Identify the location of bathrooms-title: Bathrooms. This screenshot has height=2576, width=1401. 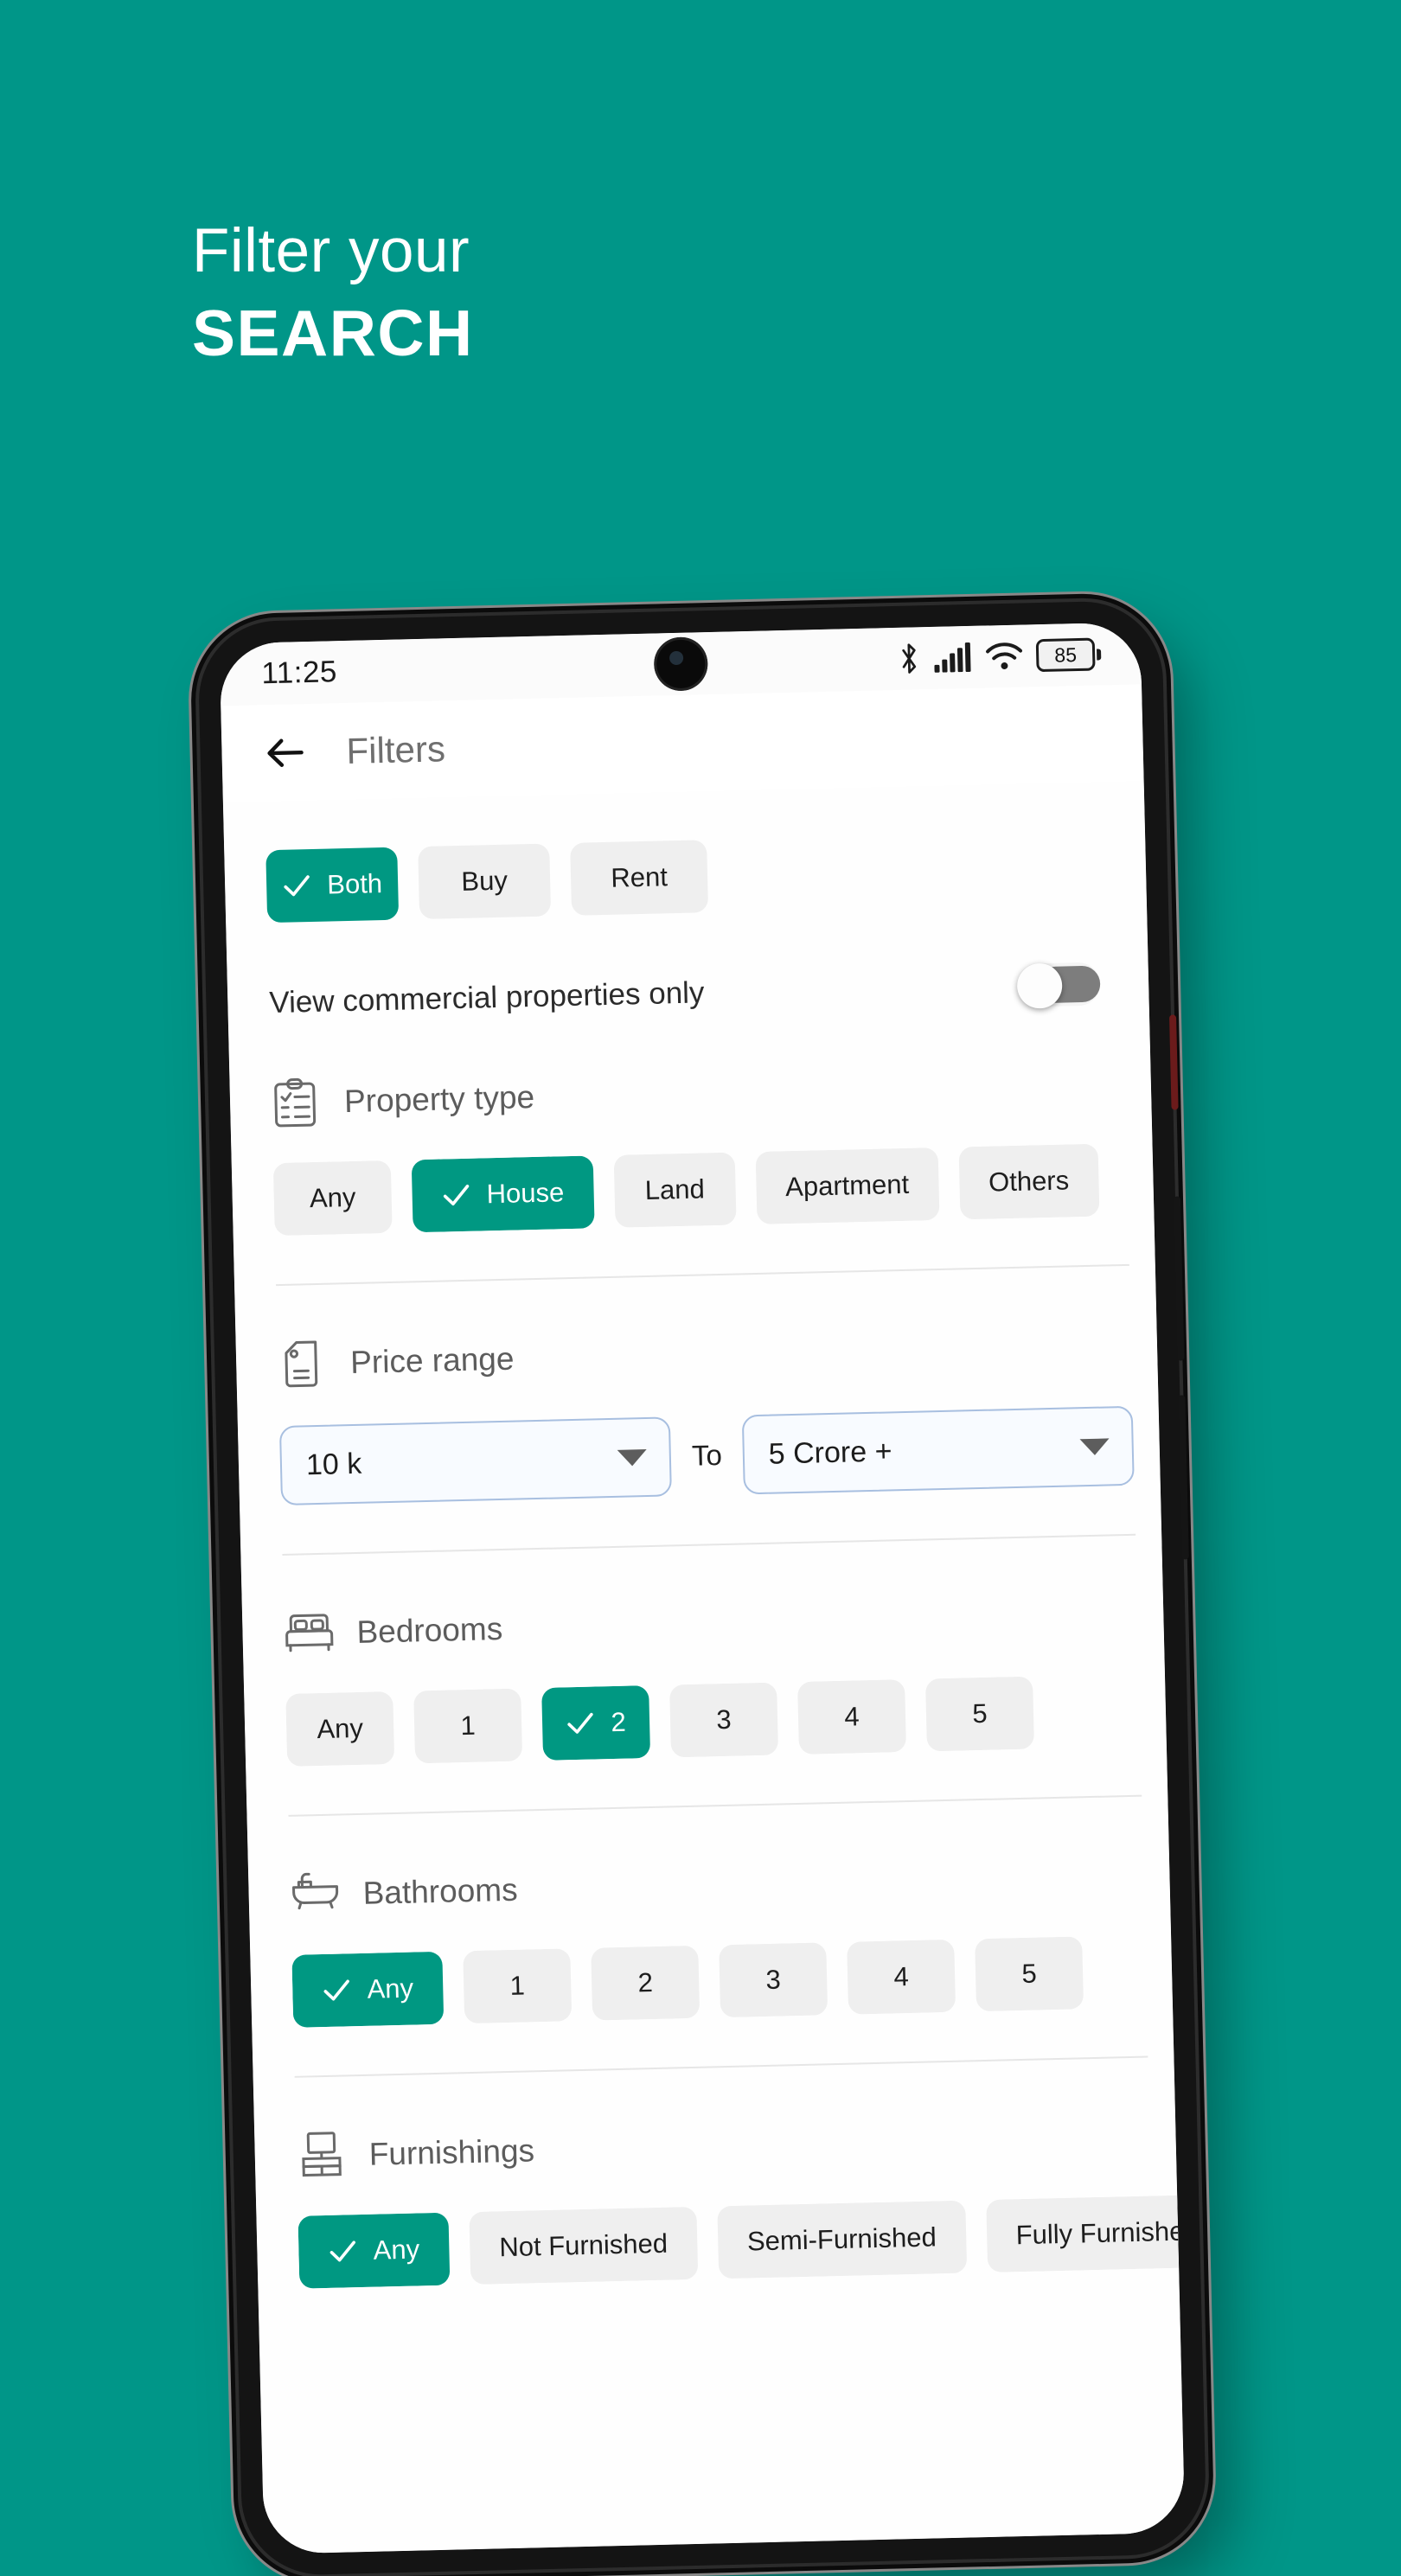
(440, 1892).